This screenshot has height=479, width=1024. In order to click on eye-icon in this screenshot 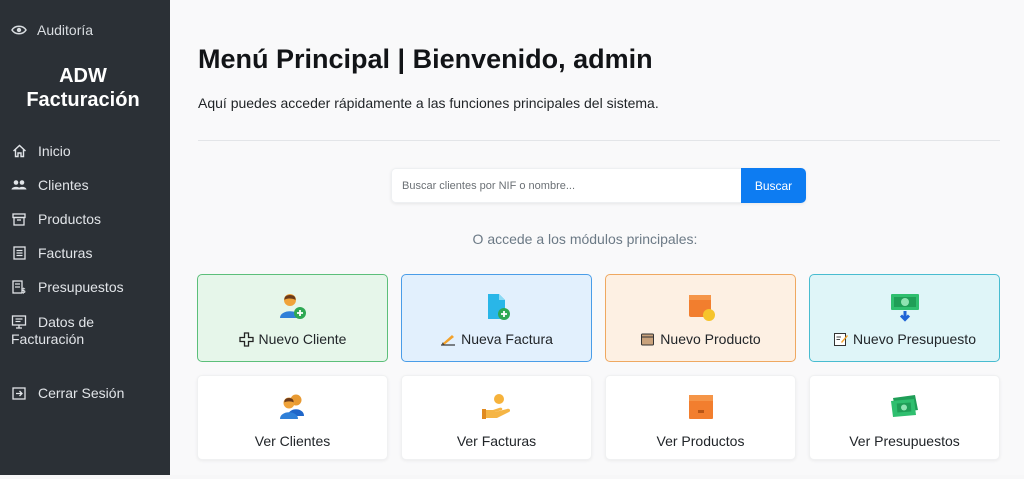, I will do `click(19, 30)`.